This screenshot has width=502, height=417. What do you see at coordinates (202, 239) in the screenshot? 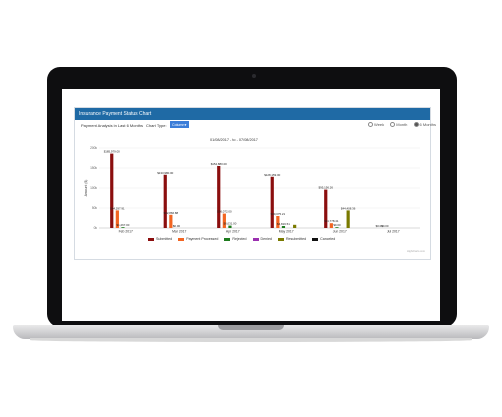
I see `legend-label: Payment Processed` at bounding box center [202, 239].